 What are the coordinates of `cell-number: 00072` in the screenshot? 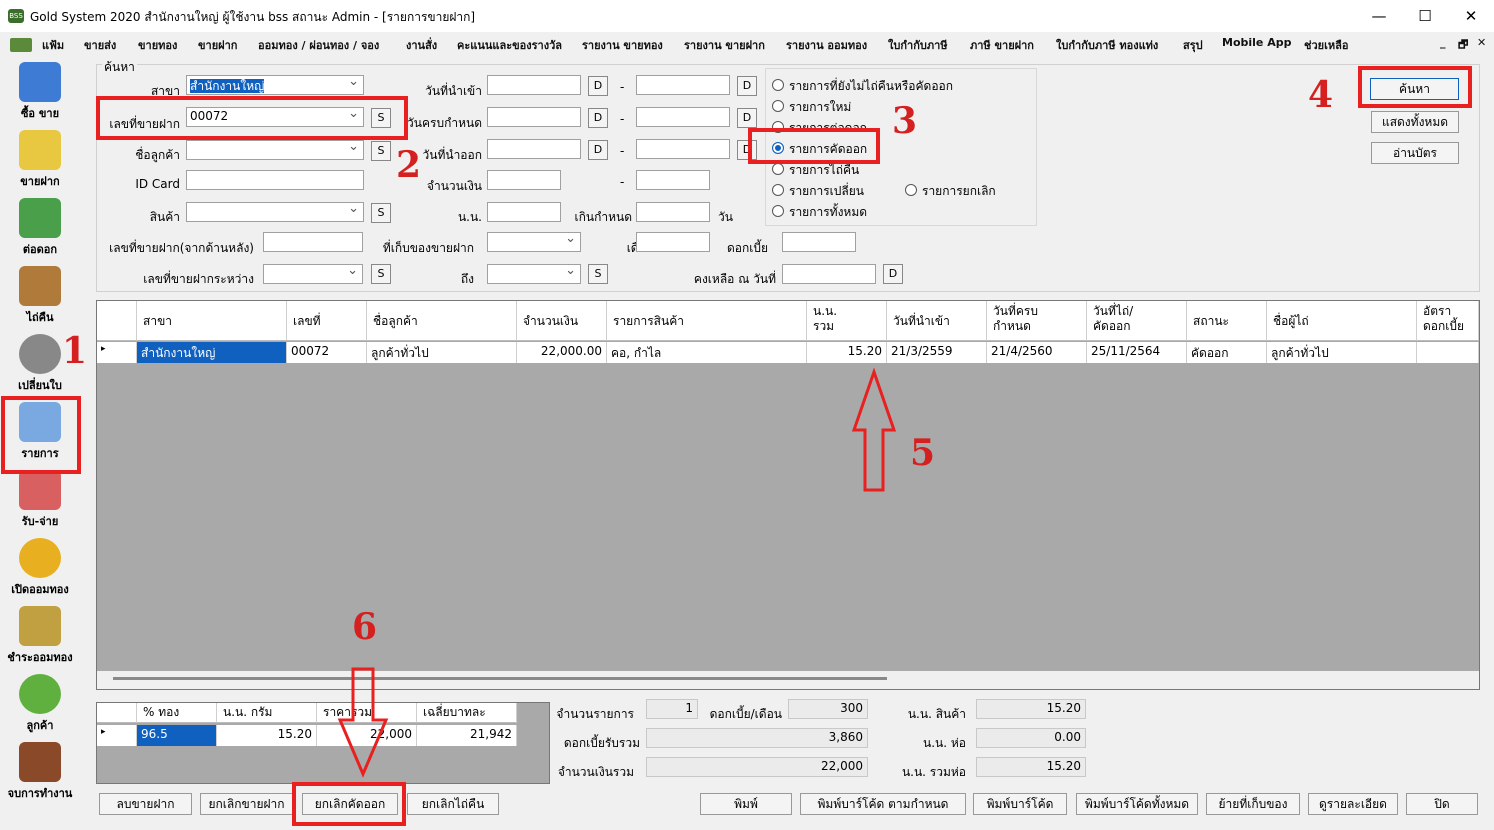 It's located at (327, 352).